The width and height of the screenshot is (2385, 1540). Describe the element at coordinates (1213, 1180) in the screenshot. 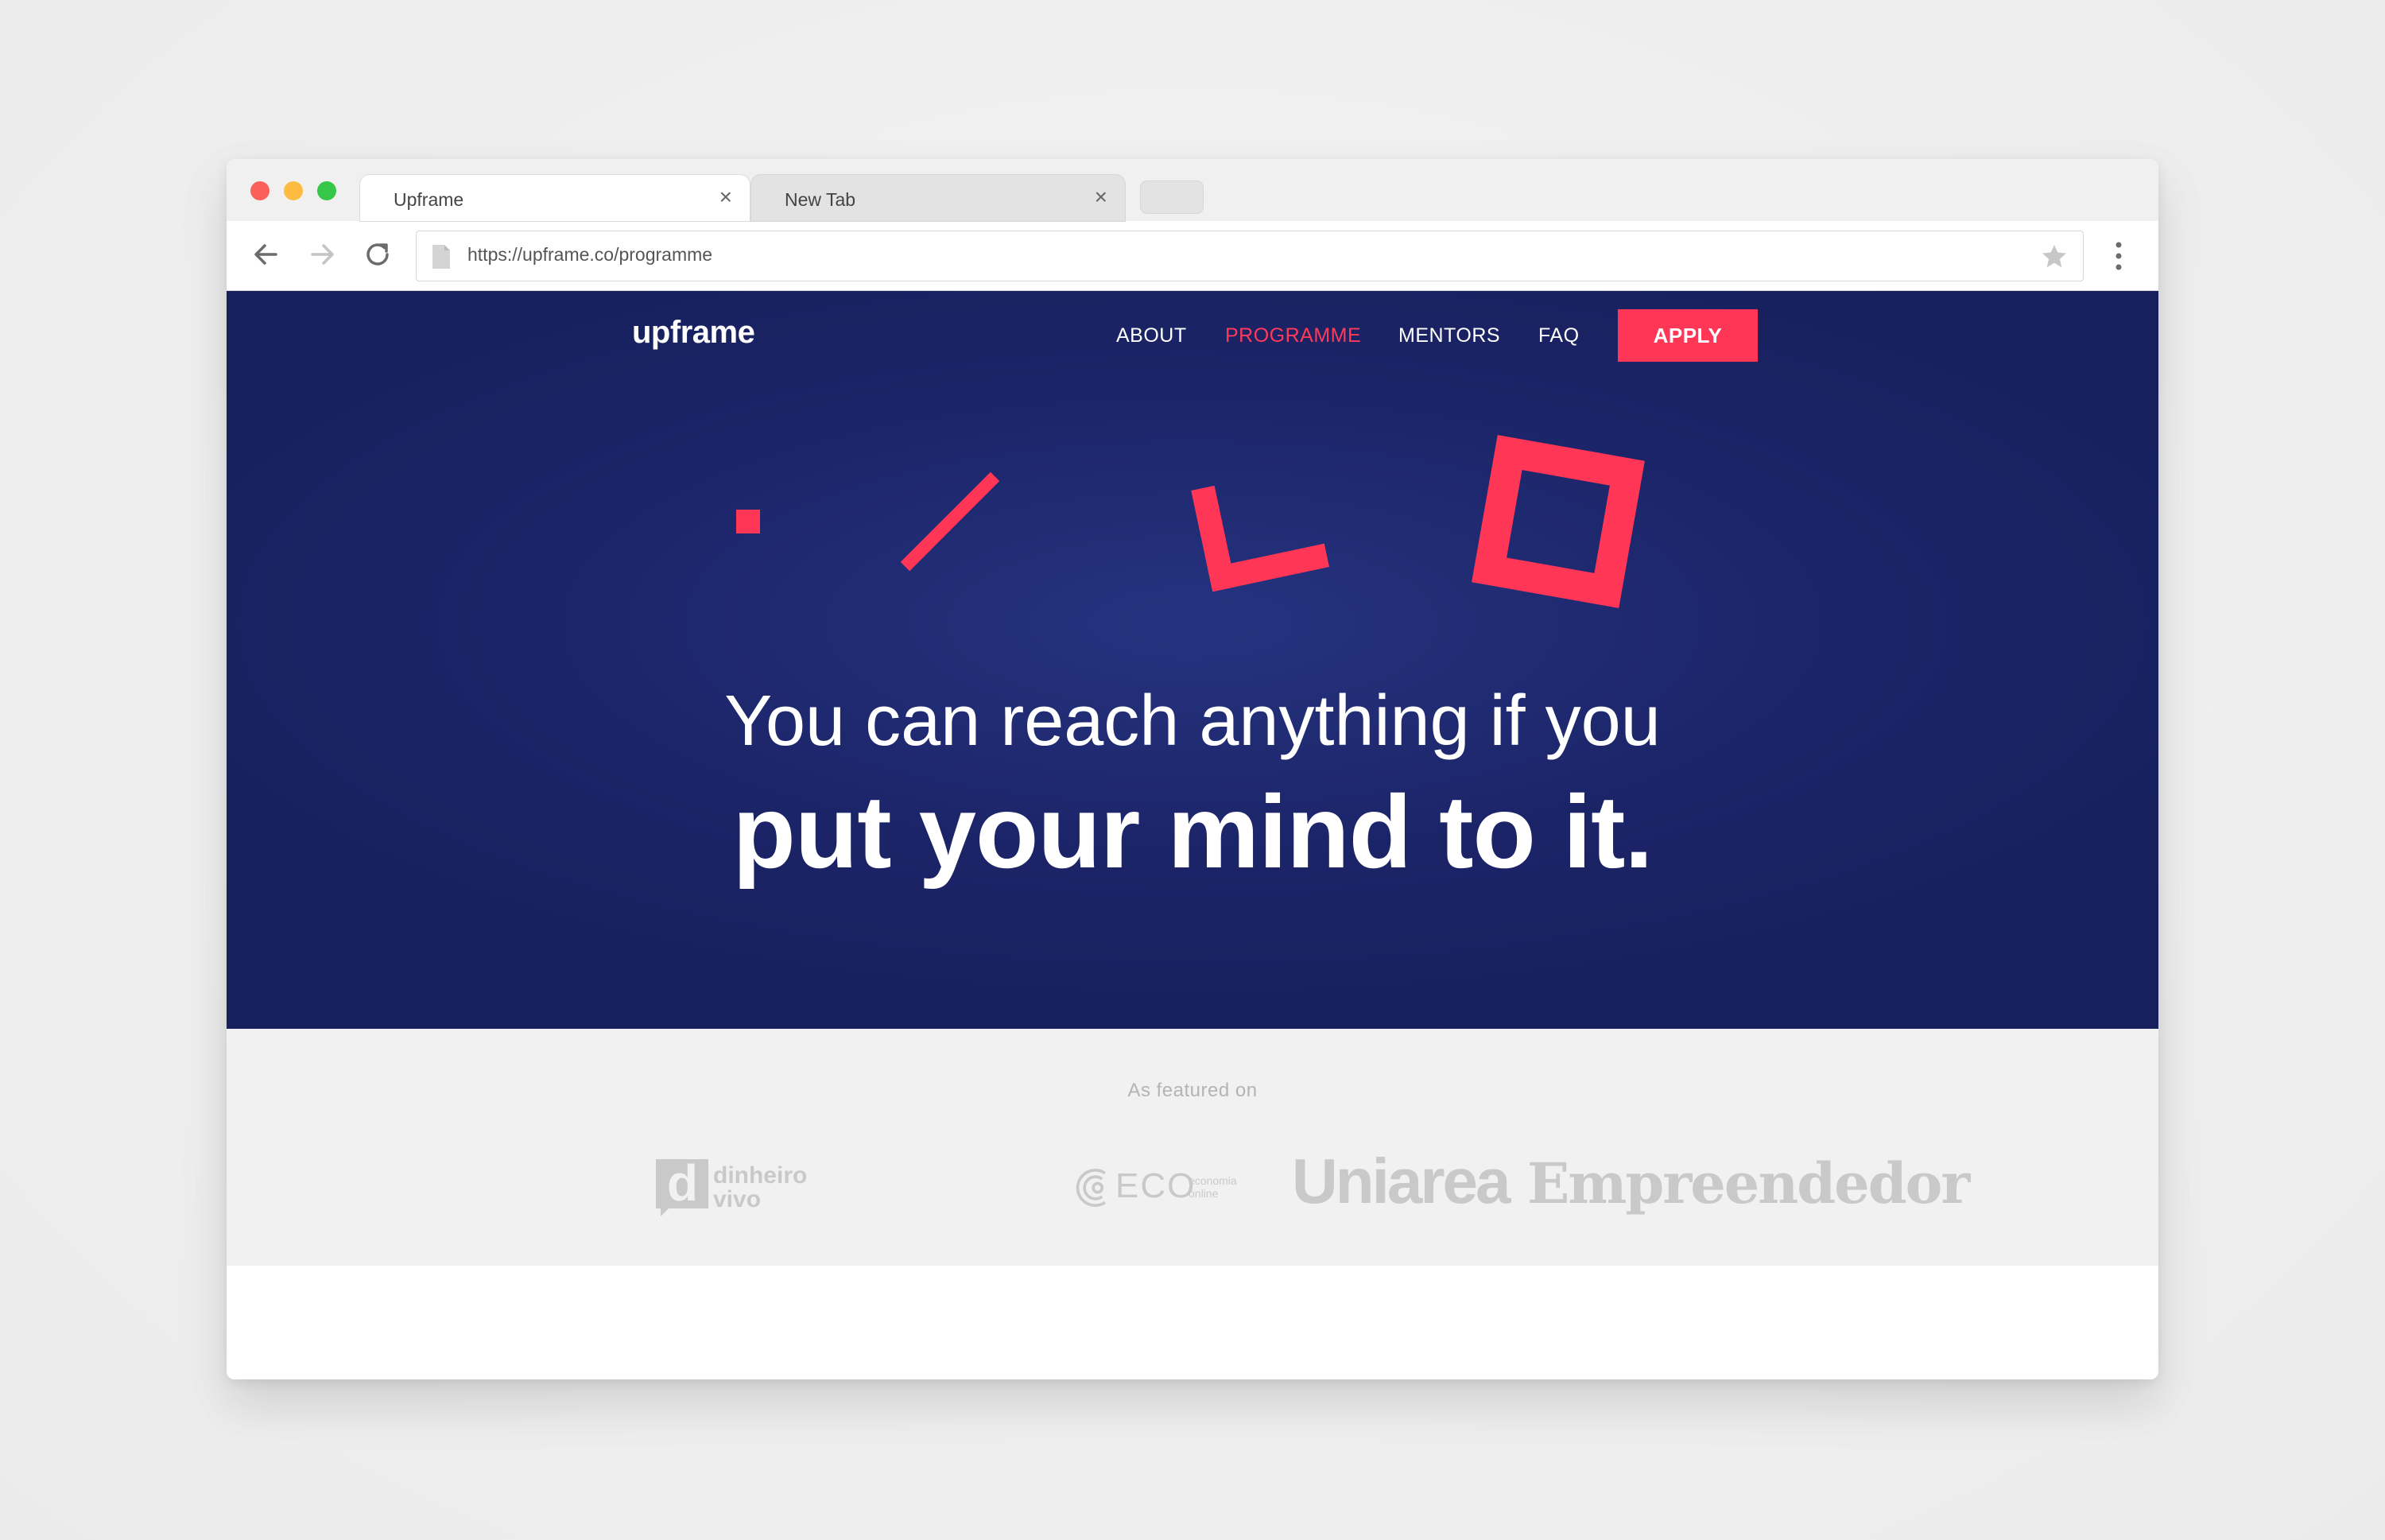

I see `eco-sub1: economia` at that location.